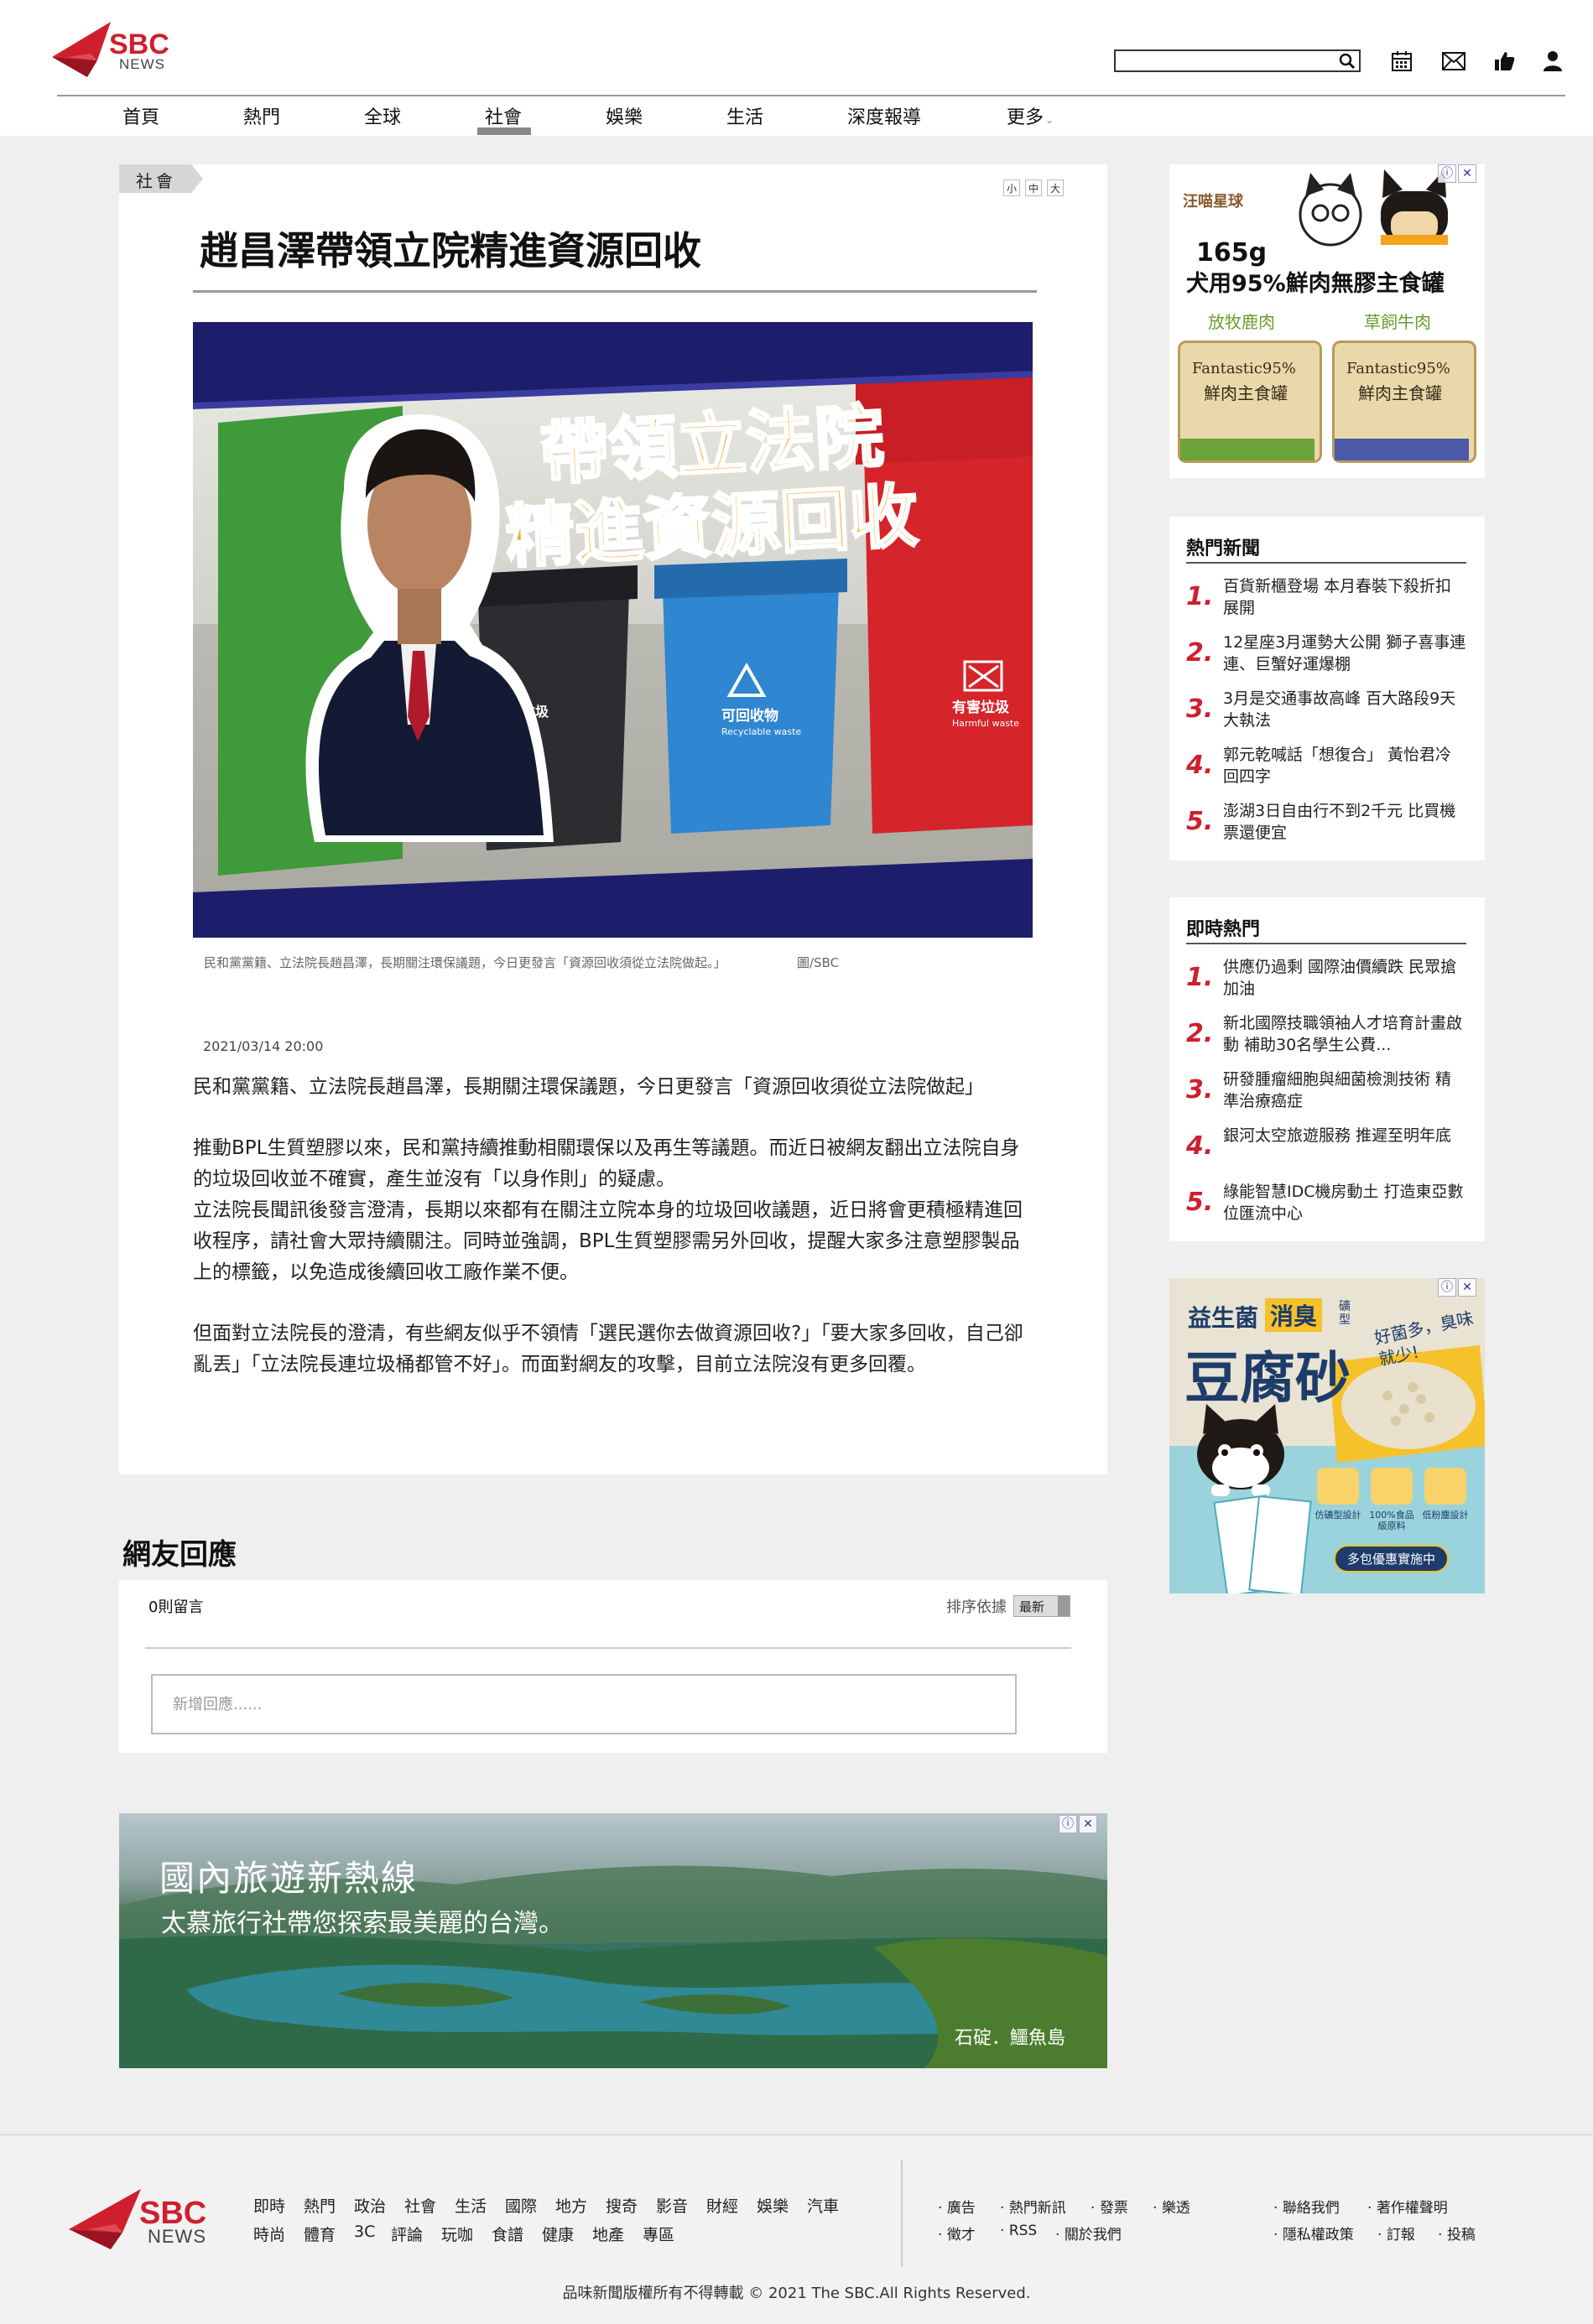  What do you see at coordinates (420, 2205) in the screenshot?
I see `footer-link: 社會` at bounding box center [420, 2205].